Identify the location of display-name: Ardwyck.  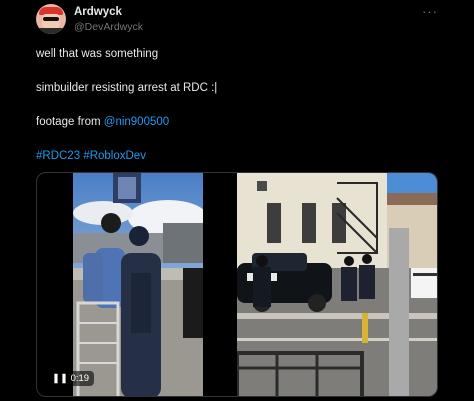
(98, 12).